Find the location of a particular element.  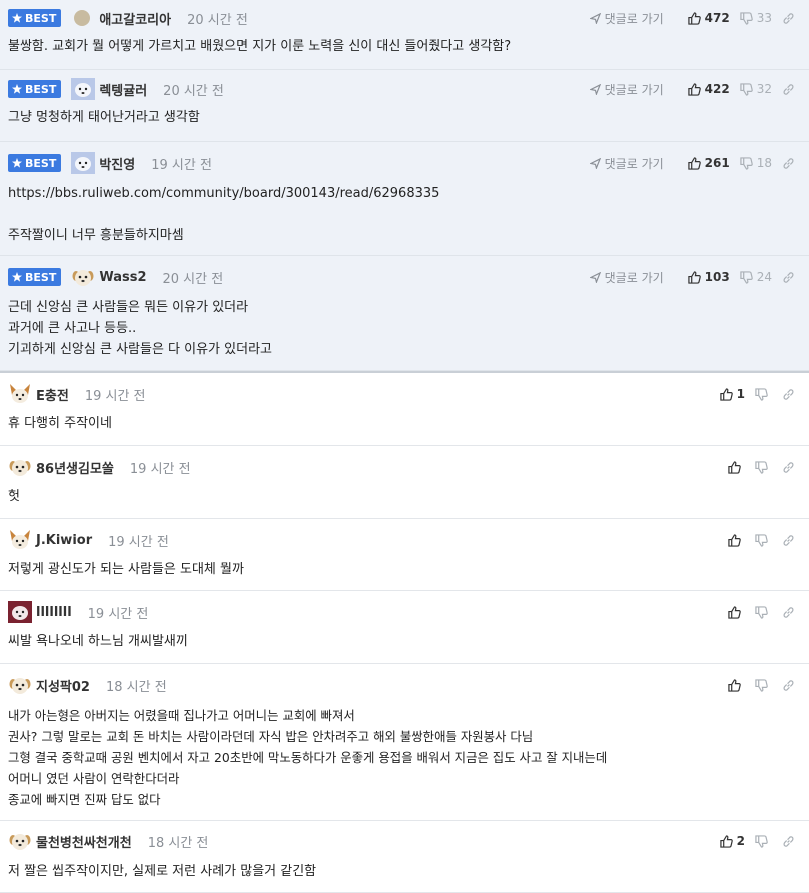

dislike-button: 18 is located at coordinates (756, 163).